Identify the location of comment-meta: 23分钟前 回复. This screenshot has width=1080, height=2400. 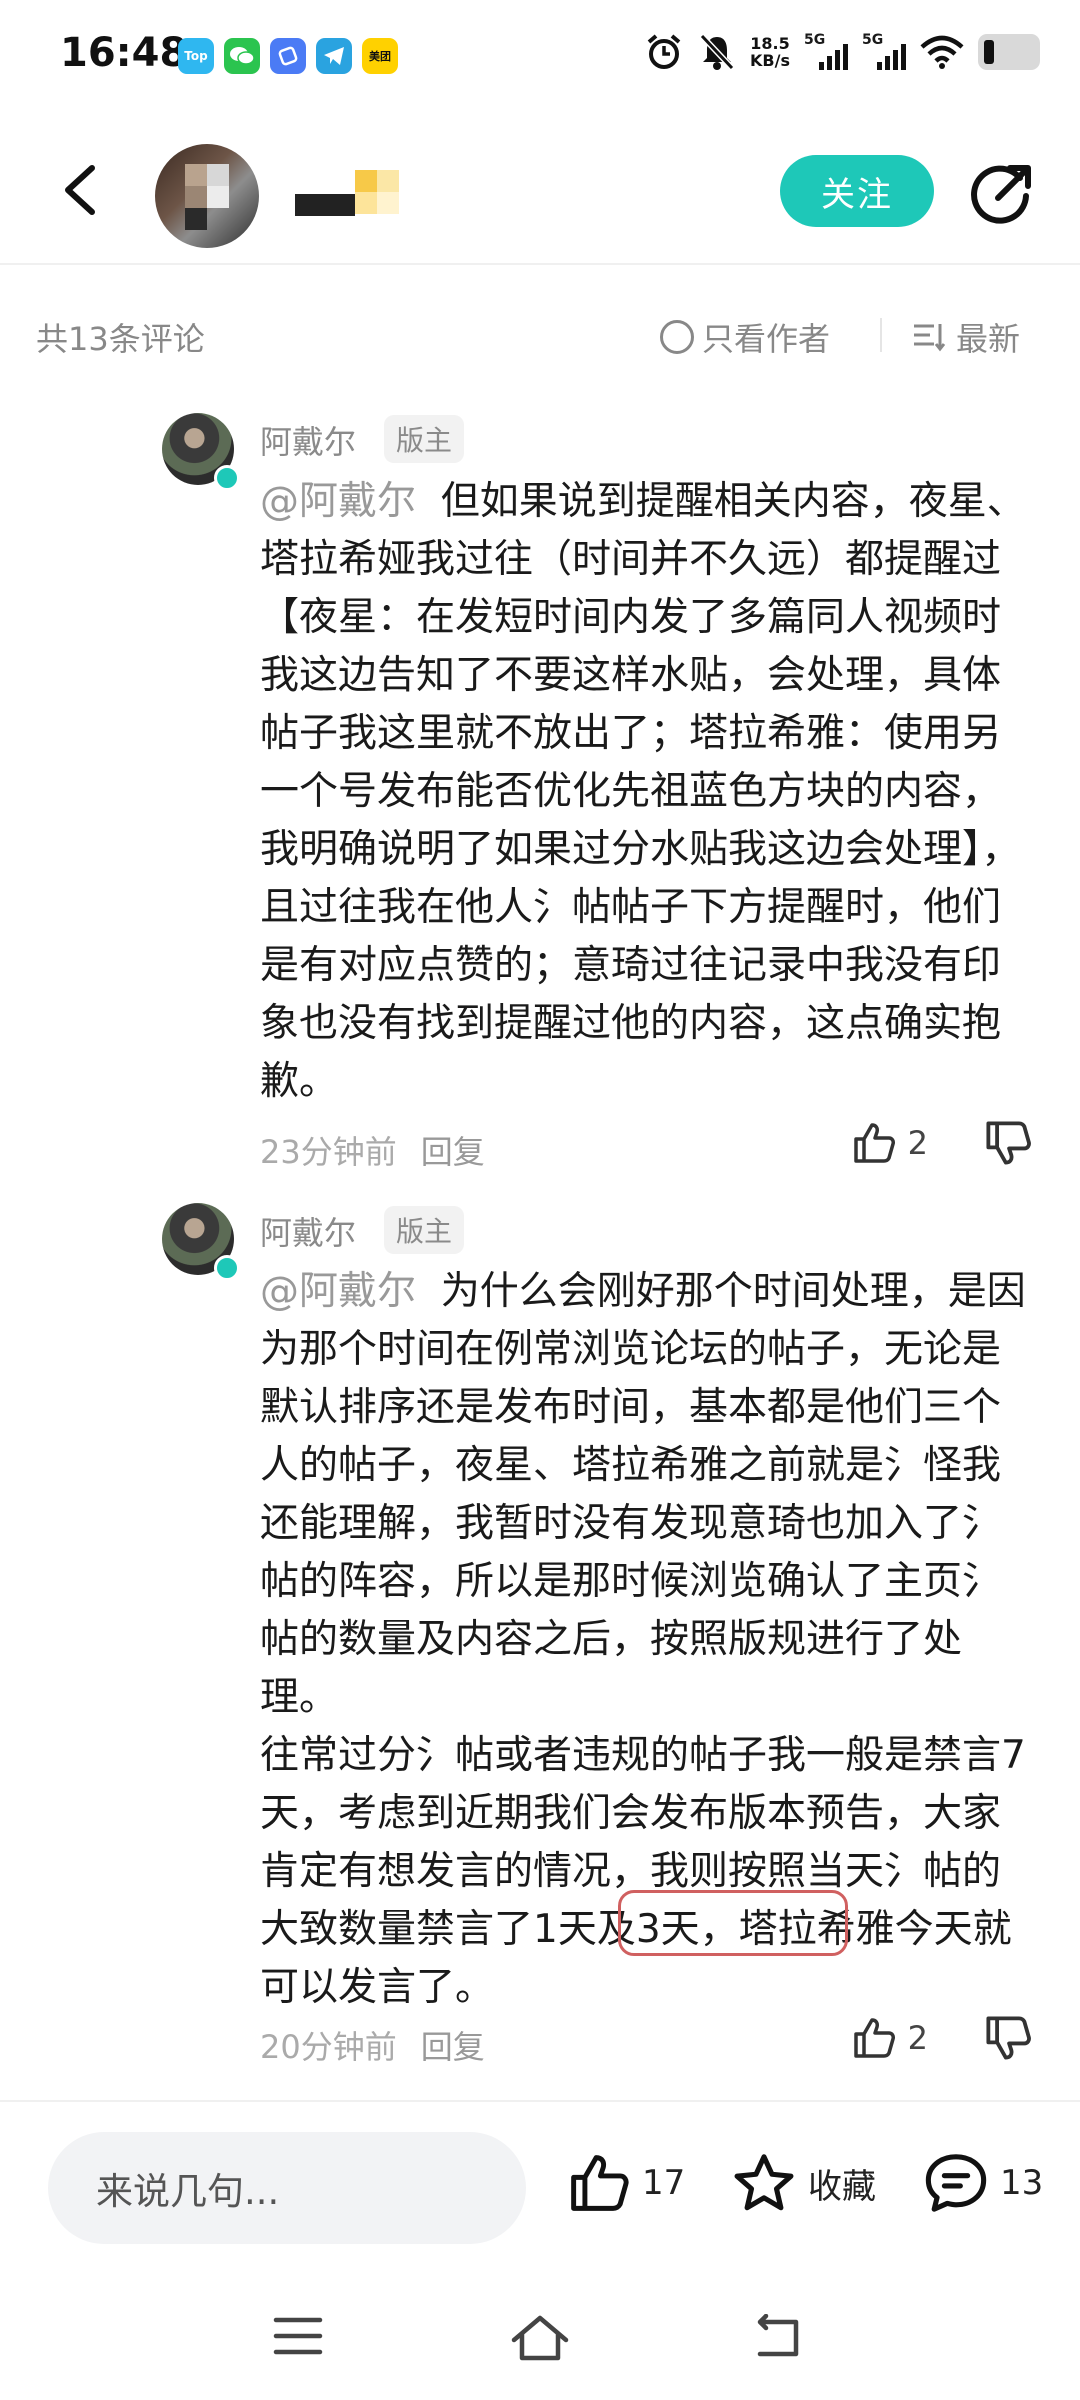
(372, 1150).